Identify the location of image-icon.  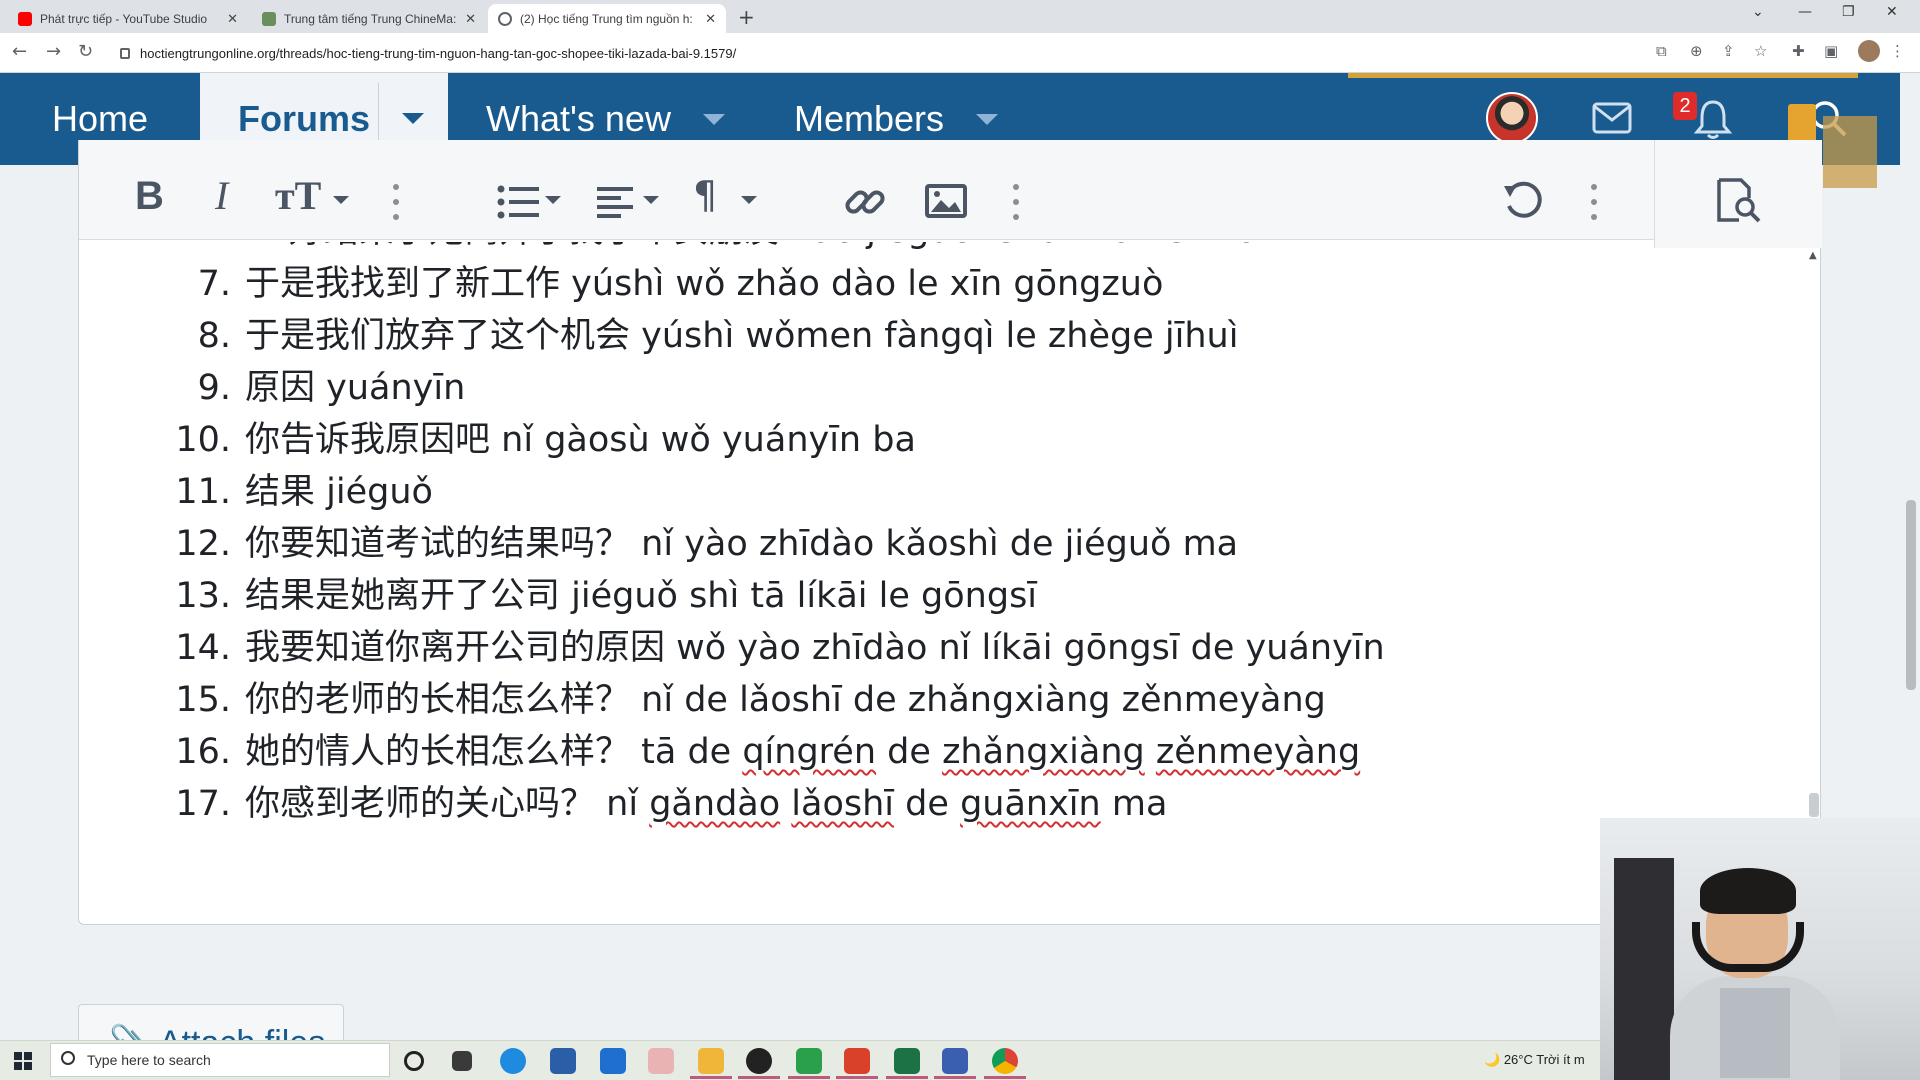
(946, 201).